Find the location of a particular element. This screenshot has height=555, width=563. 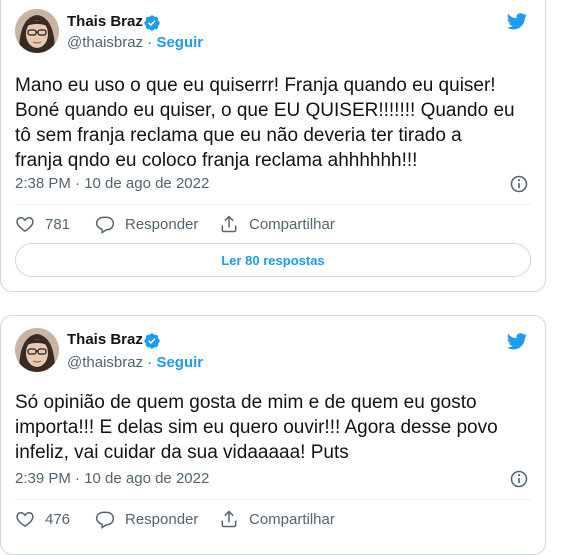

like-count: 781 is located at coordinates (58, 224).